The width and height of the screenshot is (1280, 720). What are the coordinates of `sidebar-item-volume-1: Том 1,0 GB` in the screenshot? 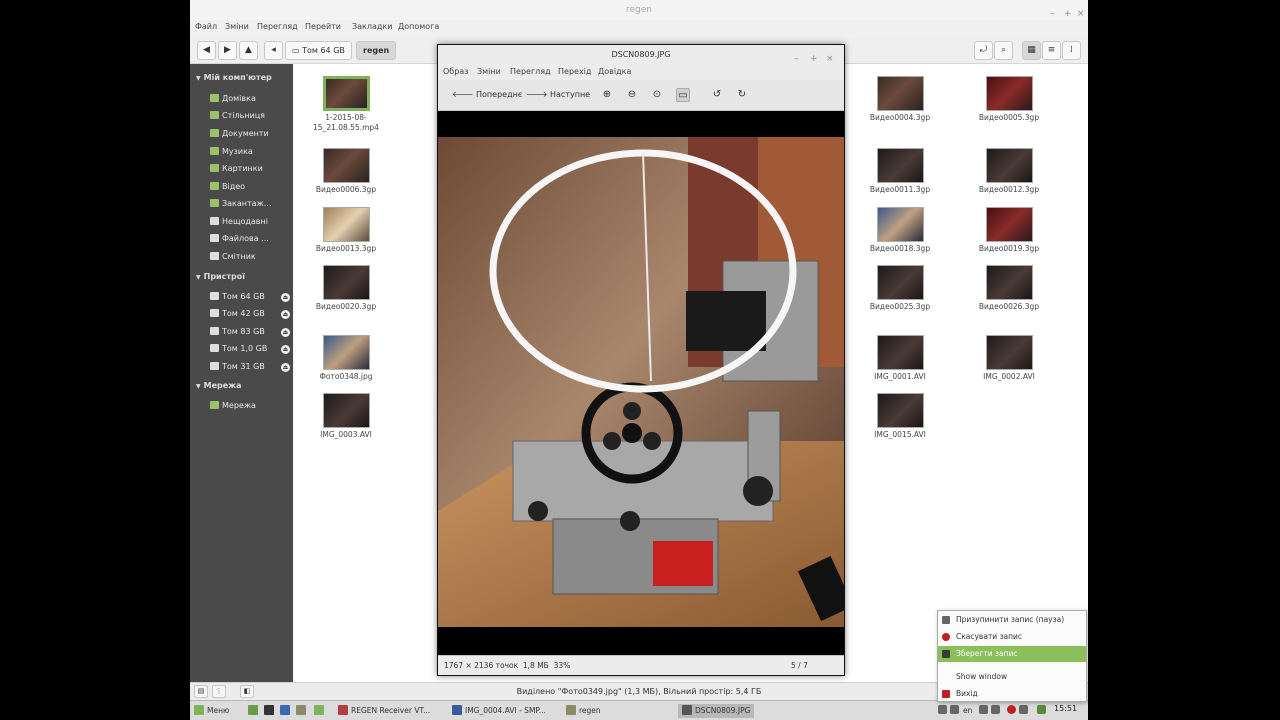 It's located at (238, 348).